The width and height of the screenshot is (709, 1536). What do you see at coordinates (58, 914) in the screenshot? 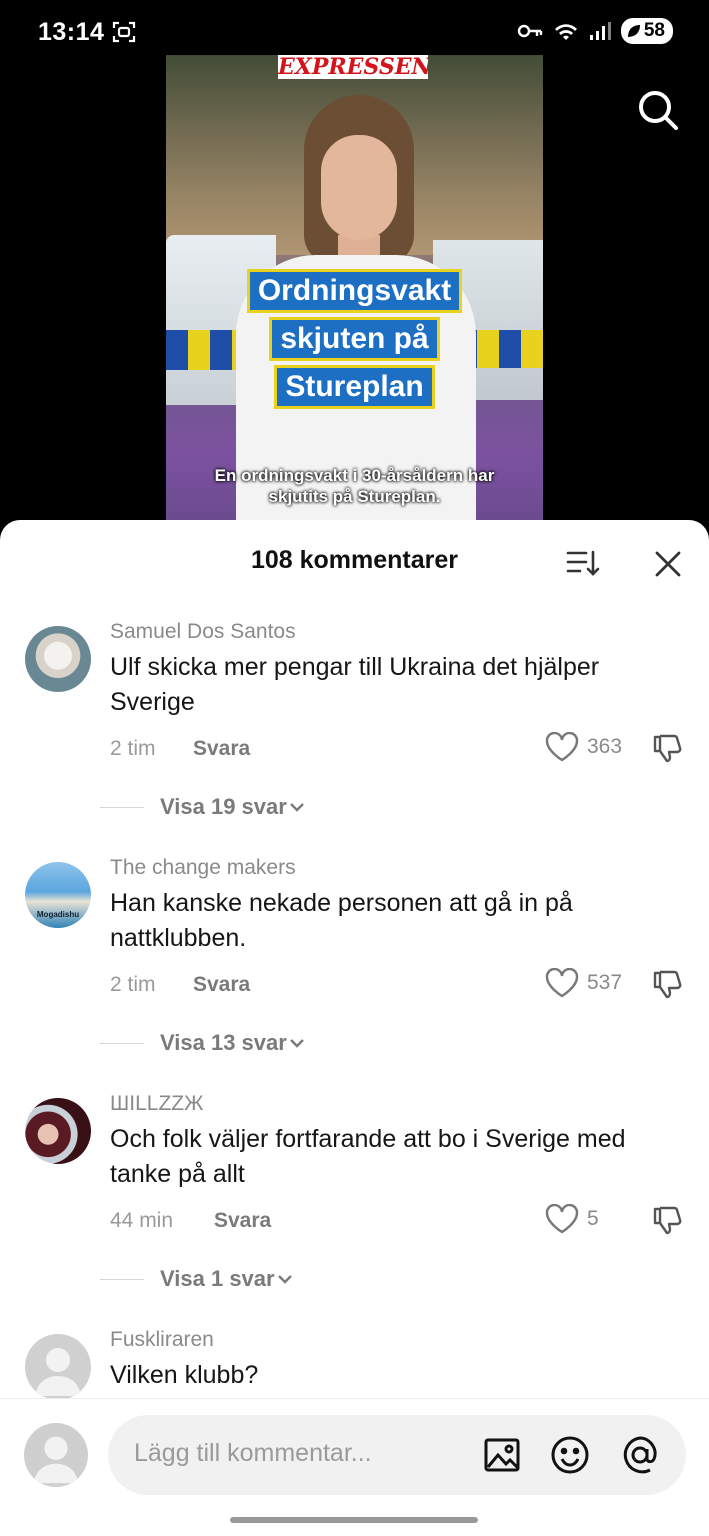
I see `avatar-caption: Mogadishu` at bounding box center [58, 914].